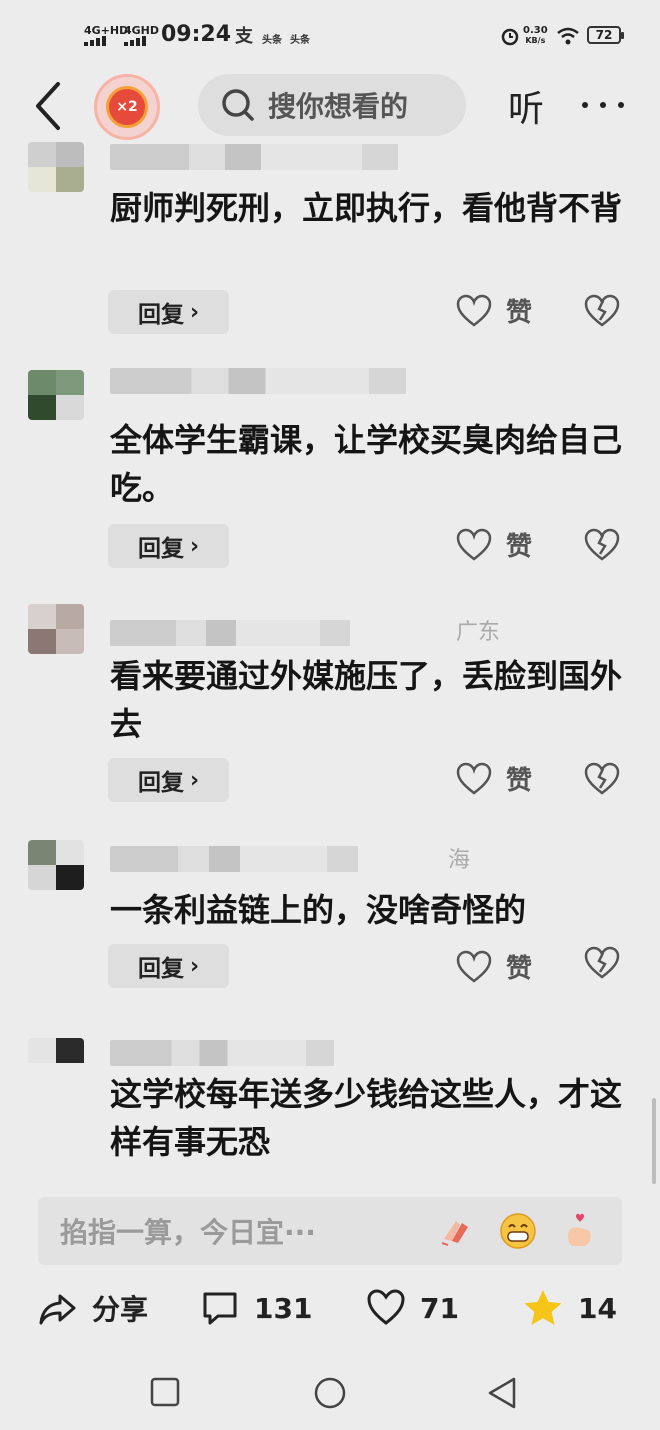 The width and height of the screenshot is (660, 1430). I want to click on clap-emoji-icon, so click(456, 1231).